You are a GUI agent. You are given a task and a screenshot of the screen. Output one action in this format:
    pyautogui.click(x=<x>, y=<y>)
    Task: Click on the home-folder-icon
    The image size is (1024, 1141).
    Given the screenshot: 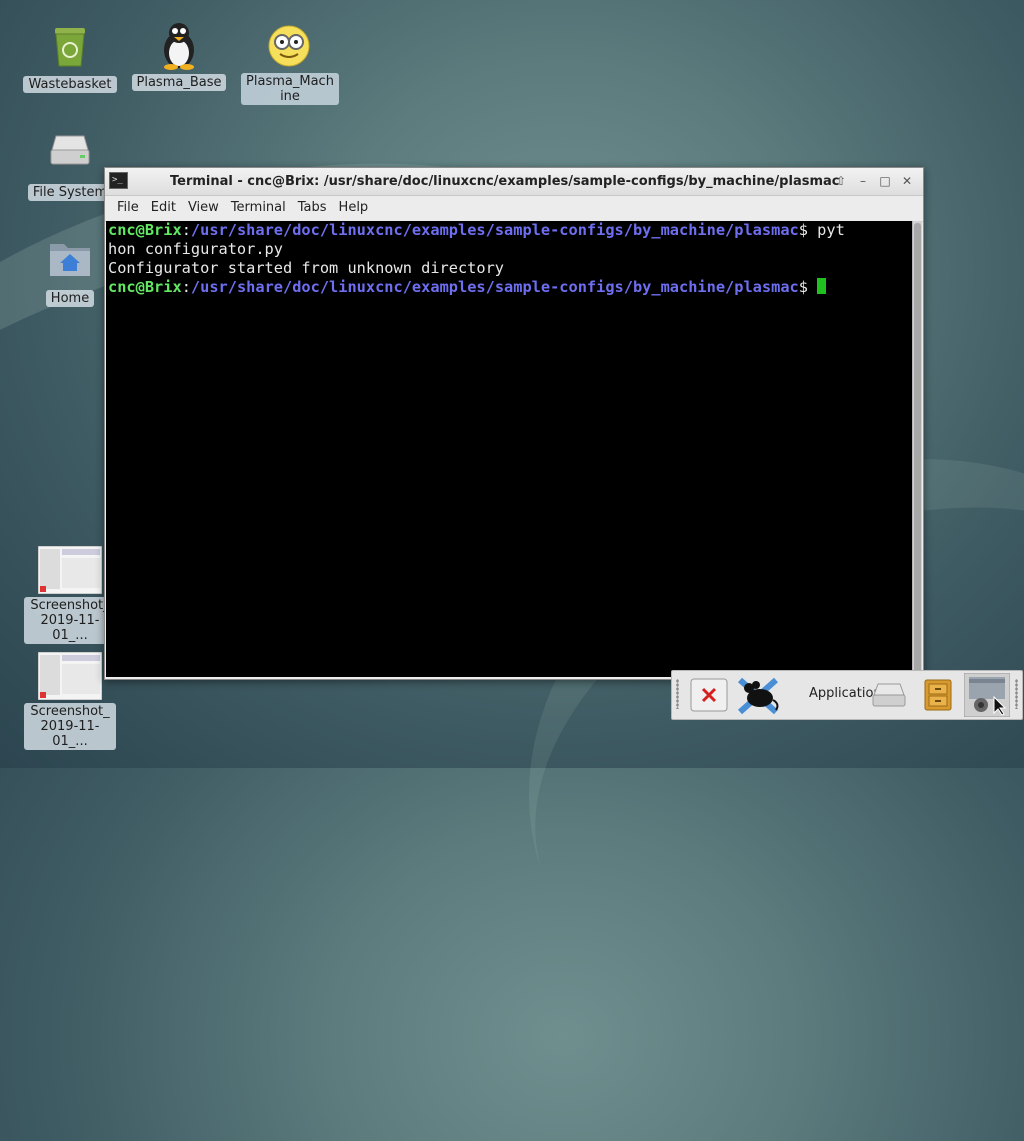 What is the action you would take?
    pyautogui.click(x=70, y=260)
    